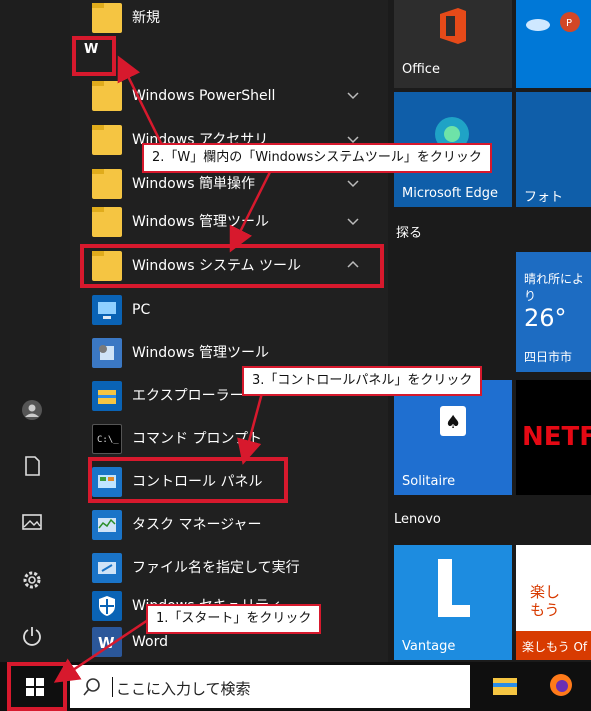 Image resolution: width=591 pixels, height=711 pixels. What do you see at coordinates (140, 100) in the screenshot?
I see `arrow-to-w` at bounding box center [140, 100].